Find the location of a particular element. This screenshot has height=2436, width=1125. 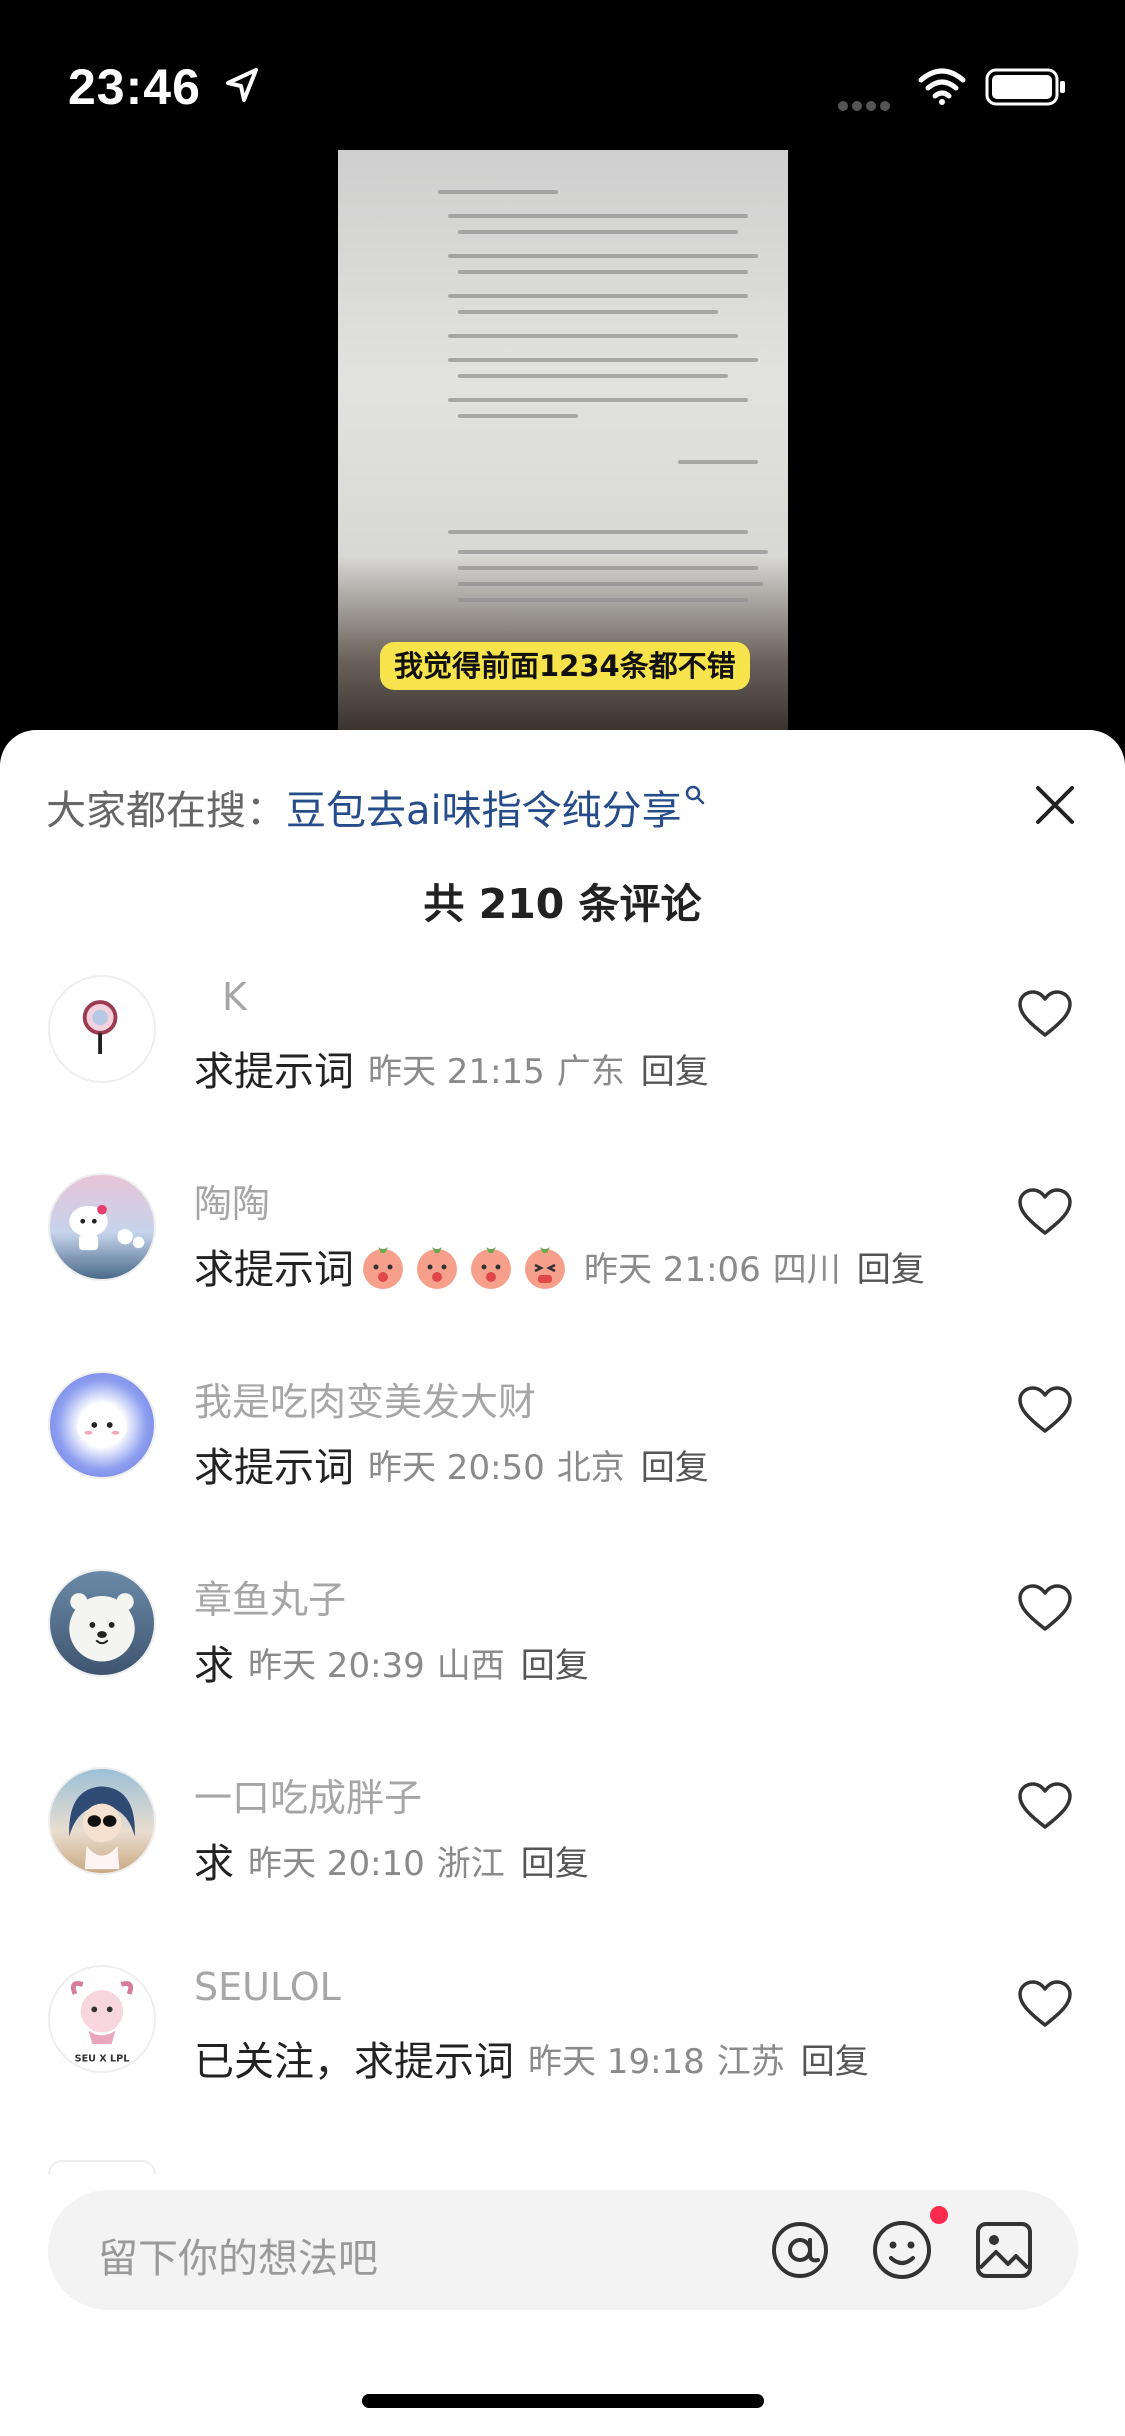

search-q-icon is located at coordinates (694, 795).